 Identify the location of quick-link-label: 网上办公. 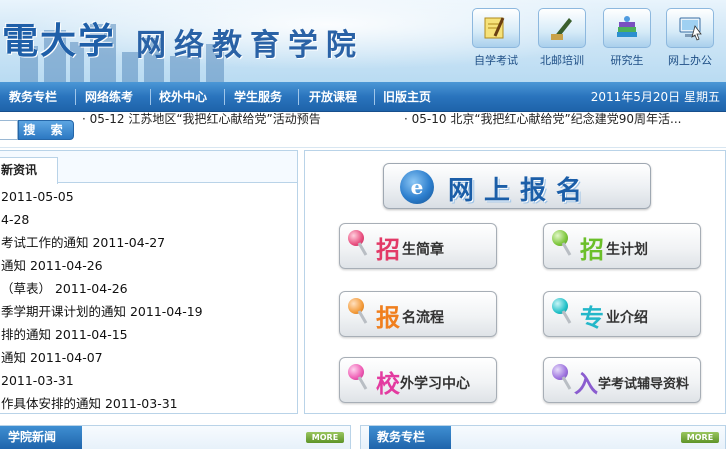
(690, 60).